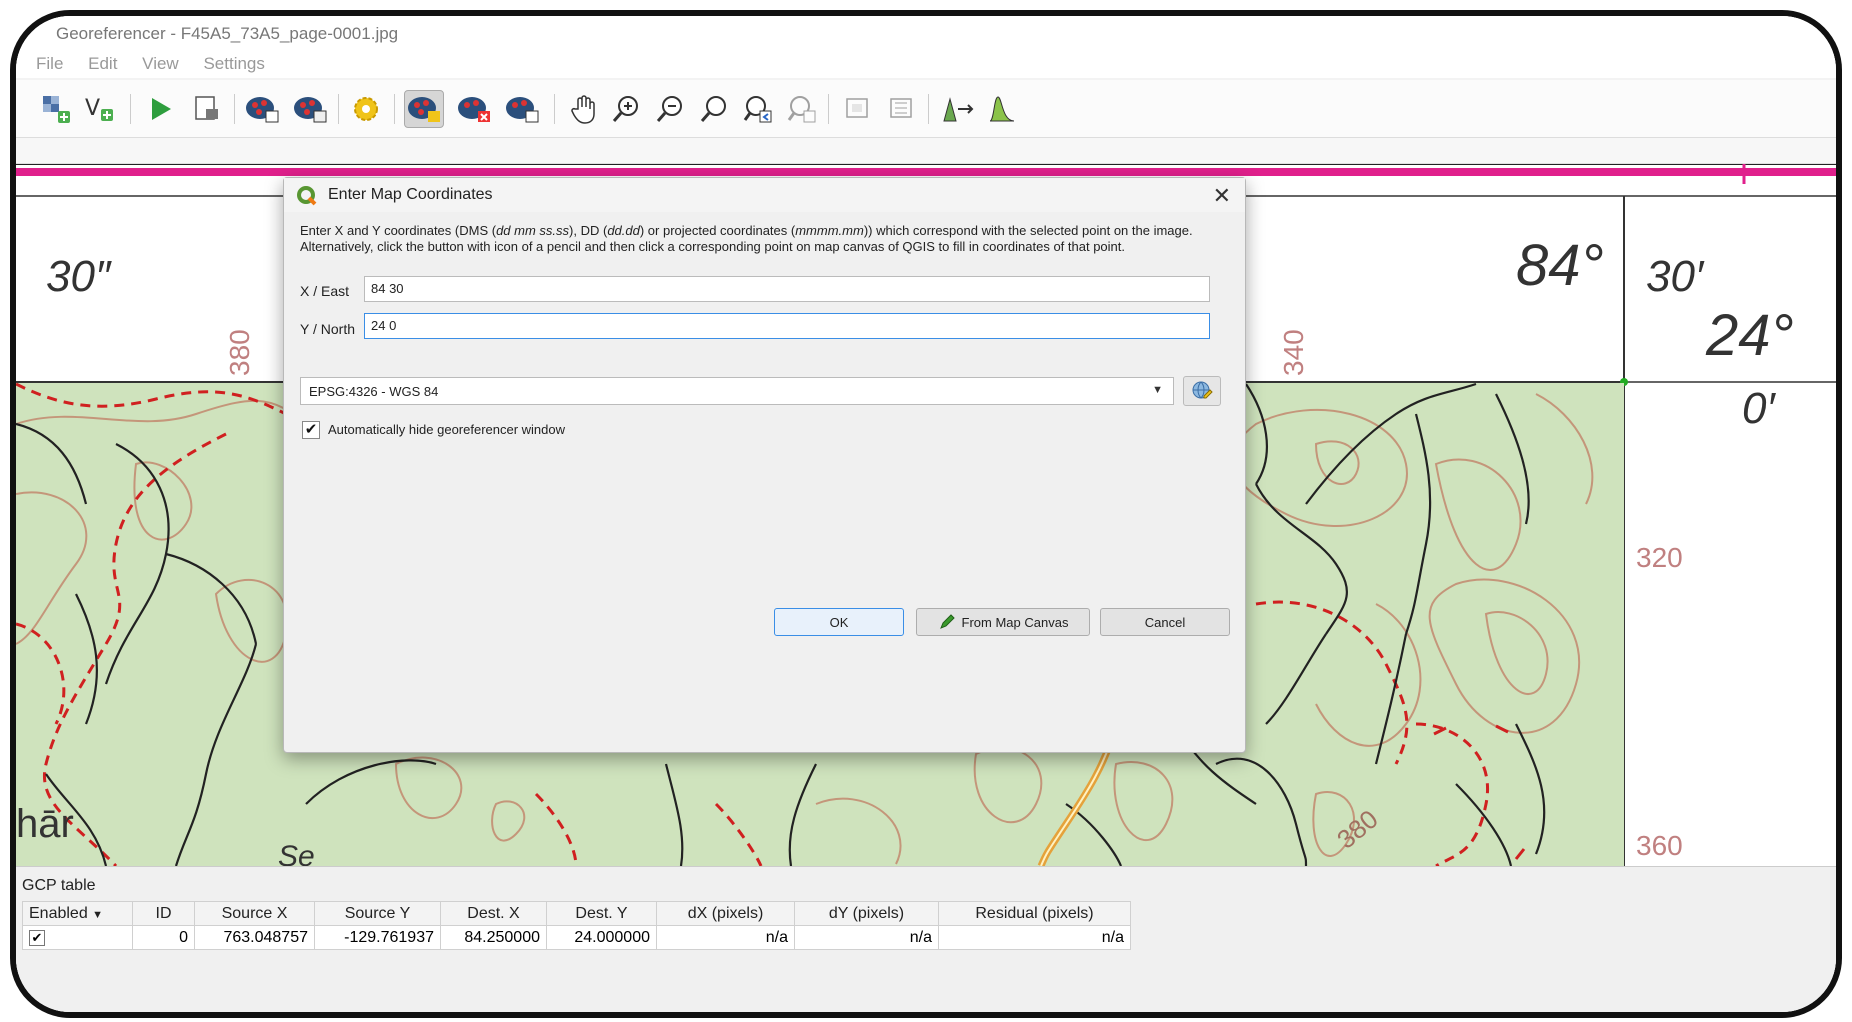 The image size is (1852, 1022). I want to click on column-header-dest-y: Dest. Y, so click(601, 913).